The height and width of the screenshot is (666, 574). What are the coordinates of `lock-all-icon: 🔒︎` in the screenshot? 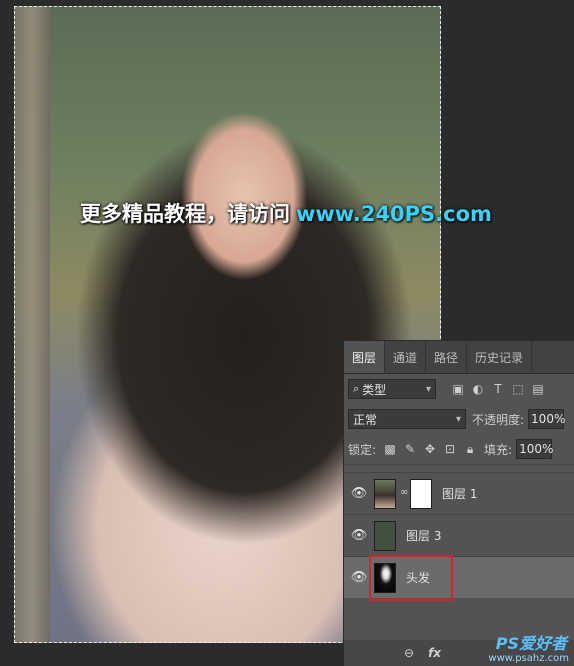 It's located at (470, 449).